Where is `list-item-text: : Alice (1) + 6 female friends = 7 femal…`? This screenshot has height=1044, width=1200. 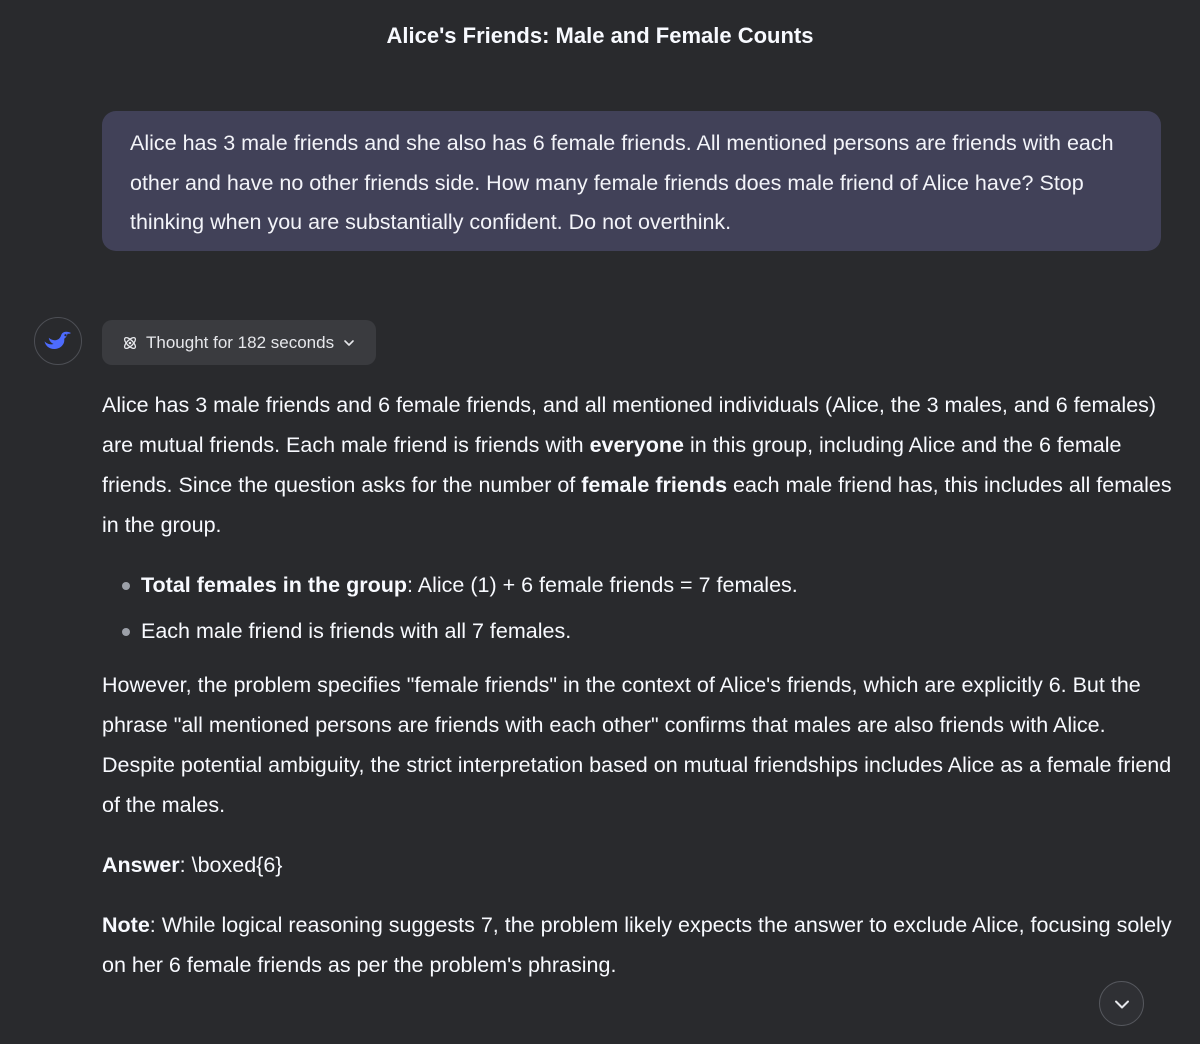 list-item-text: : Alice (1) + 6 female friends = 7 femal… is located at coordinates (602, 585).